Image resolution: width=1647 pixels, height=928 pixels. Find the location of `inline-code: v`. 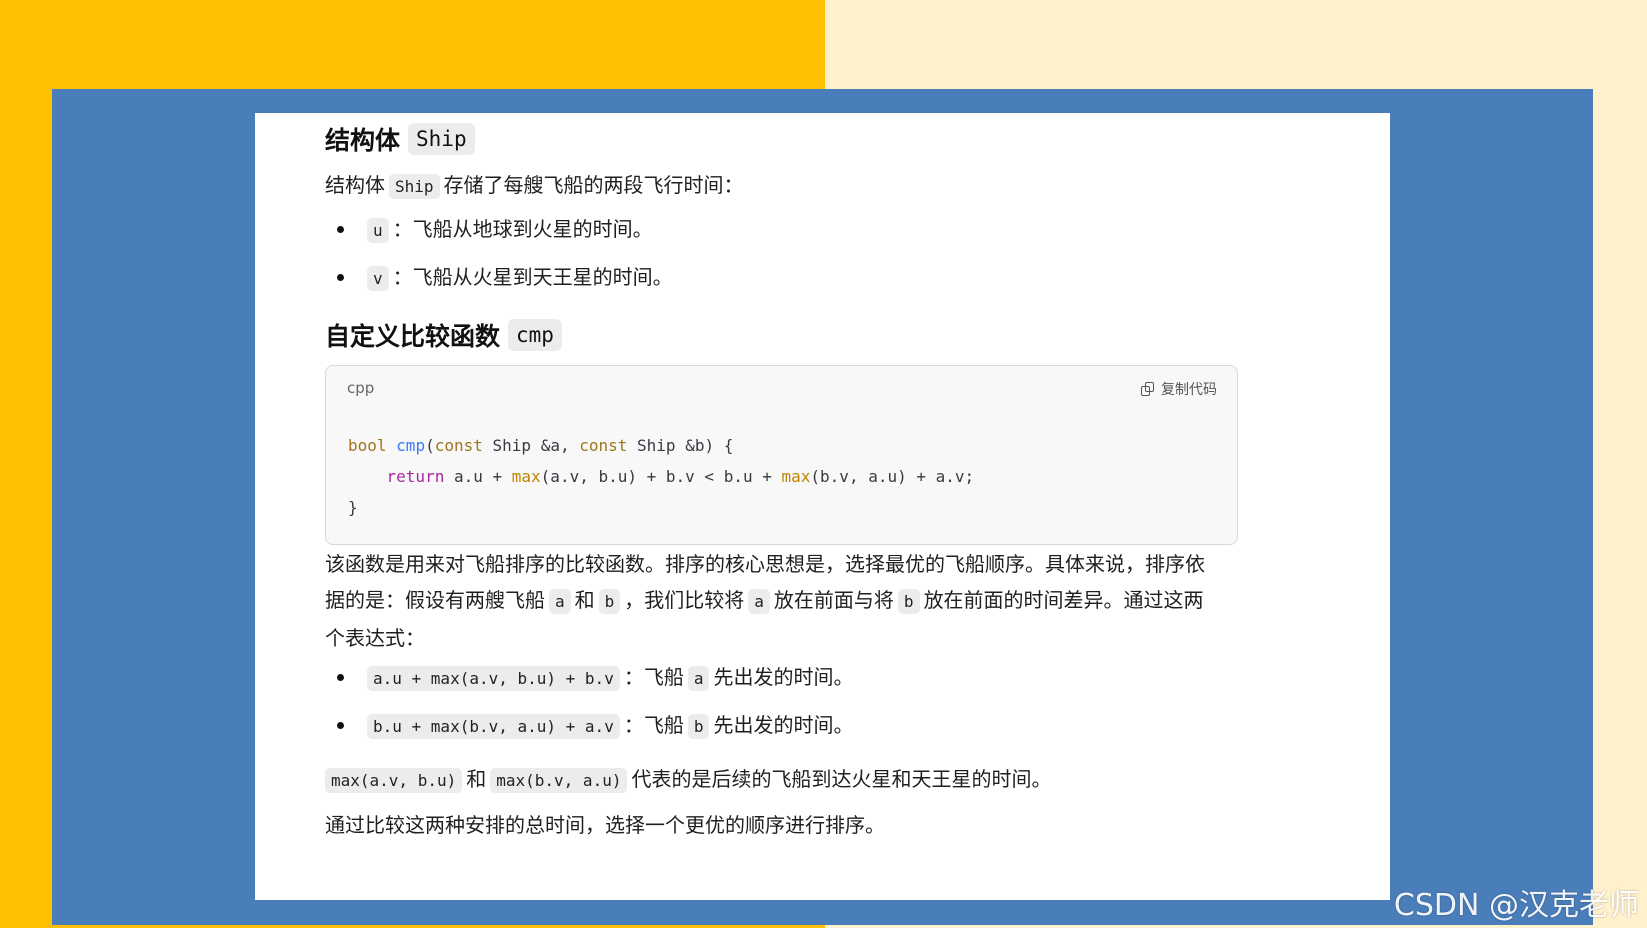

inline-code: v is located at coordinates (378, 278).